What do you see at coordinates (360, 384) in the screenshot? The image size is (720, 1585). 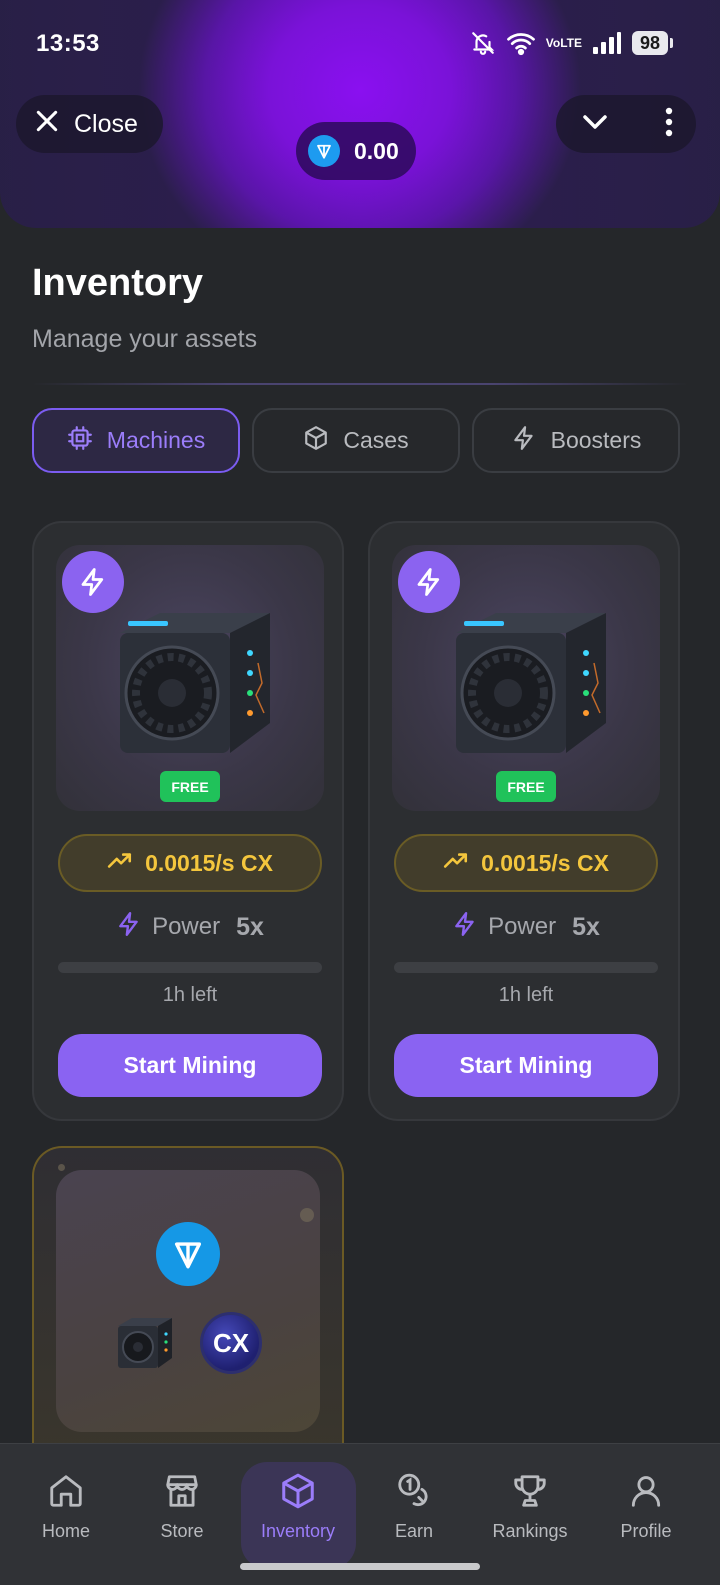 I see `divider` at bounding box center [360, 384].